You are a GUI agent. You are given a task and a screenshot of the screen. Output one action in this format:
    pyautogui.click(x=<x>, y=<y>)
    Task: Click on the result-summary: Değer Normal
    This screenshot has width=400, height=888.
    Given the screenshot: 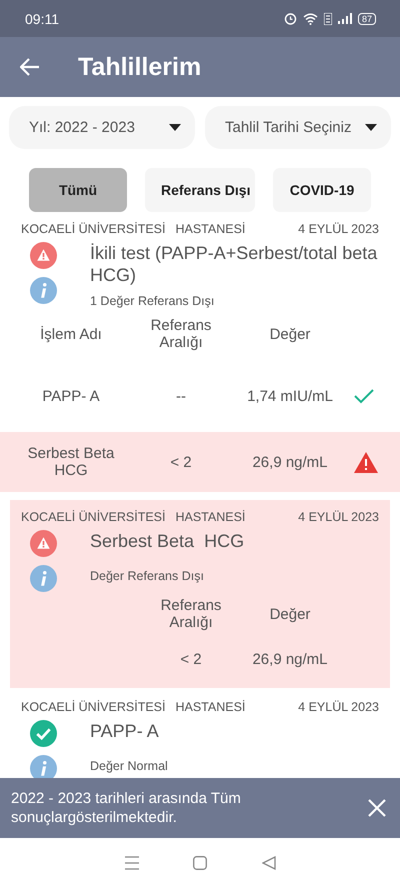 What is the action you would take?
    pyautogui.click(x=129, y=767)
    